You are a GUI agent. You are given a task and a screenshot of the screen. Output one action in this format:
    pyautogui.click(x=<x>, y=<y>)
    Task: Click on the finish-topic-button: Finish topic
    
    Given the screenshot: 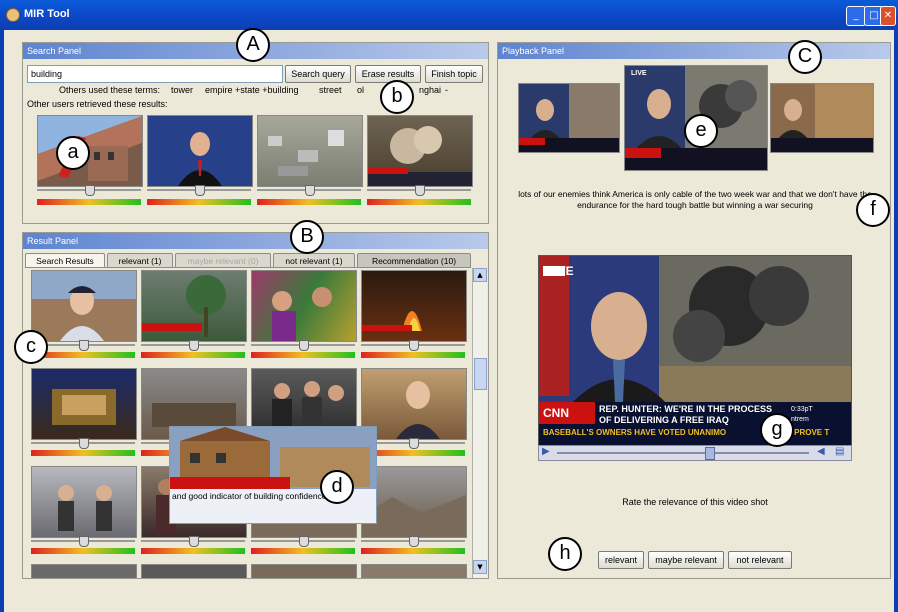 What is the action you would take?
    pyautogui.click(x=454, y=74)
    